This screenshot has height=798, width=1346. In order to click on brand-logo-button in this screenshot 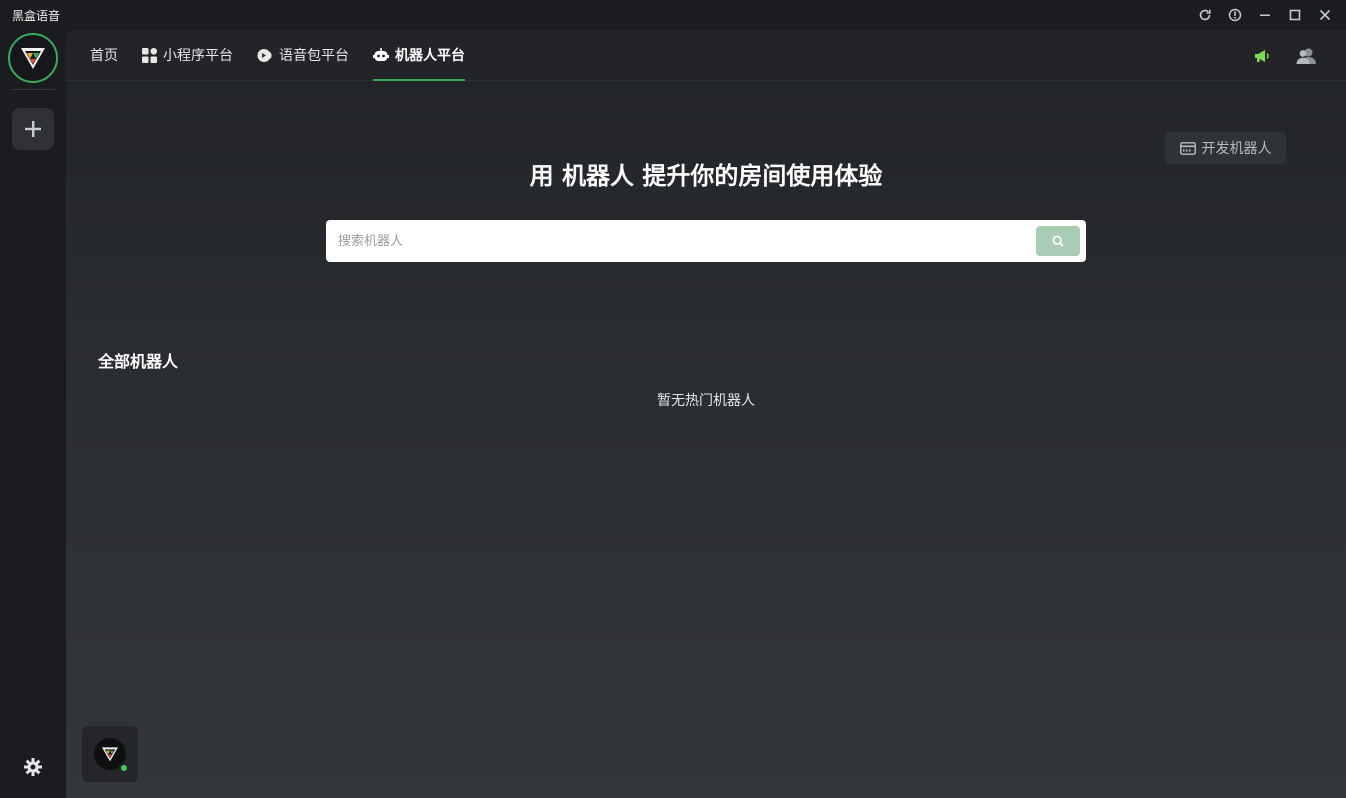, I will do `click(33, 58)`.